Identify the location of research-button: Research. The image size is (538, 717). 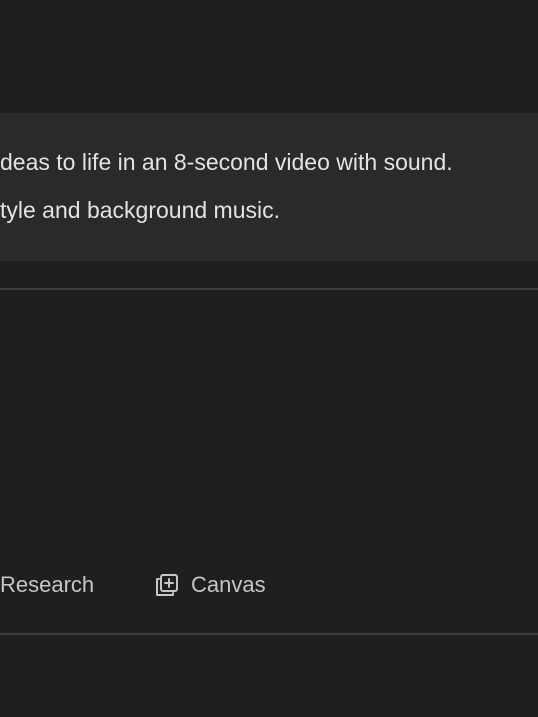
(47, 585).